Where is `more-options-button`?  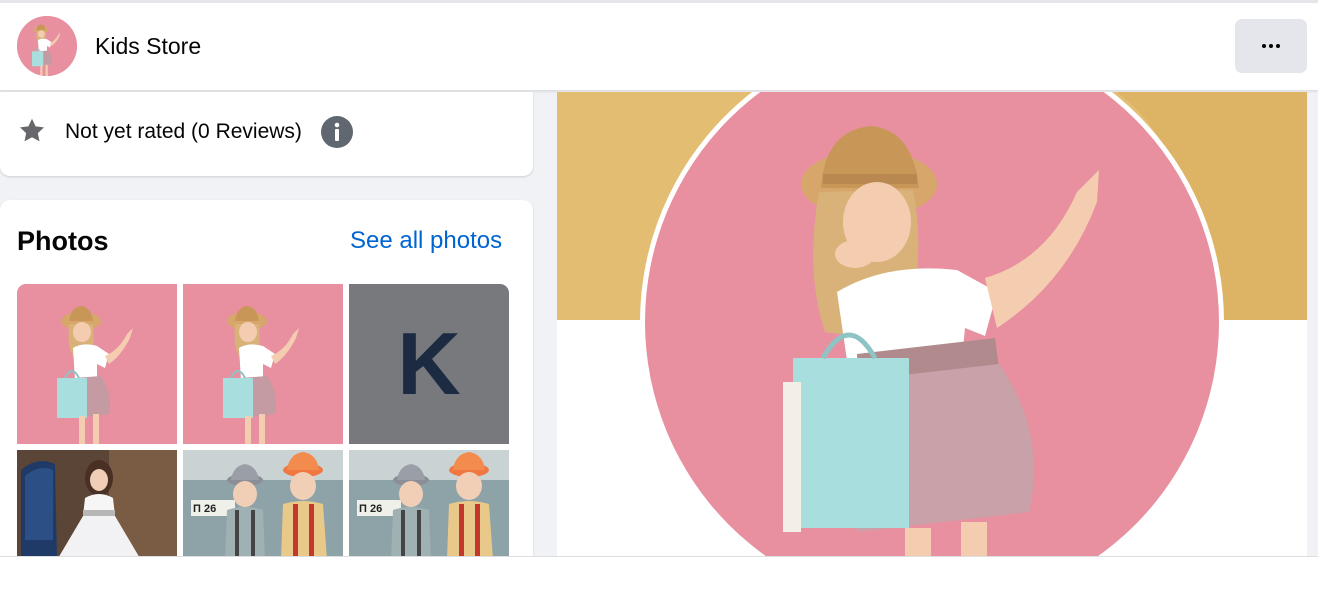 more-options-button is located at coordinates (1271, 46).